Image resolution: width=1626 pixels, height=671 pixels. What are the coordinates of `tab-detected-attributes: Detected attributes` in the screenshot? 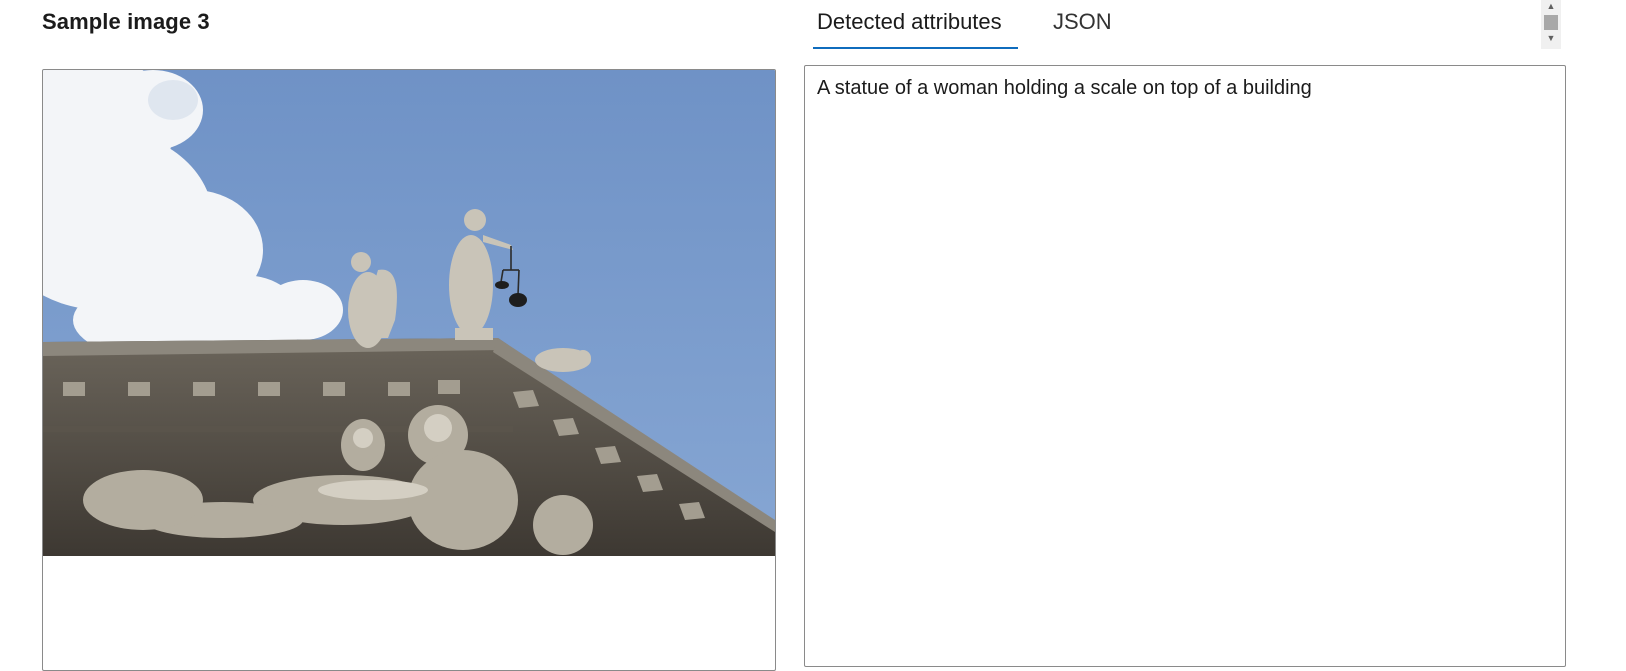 It's located at (909, 22).